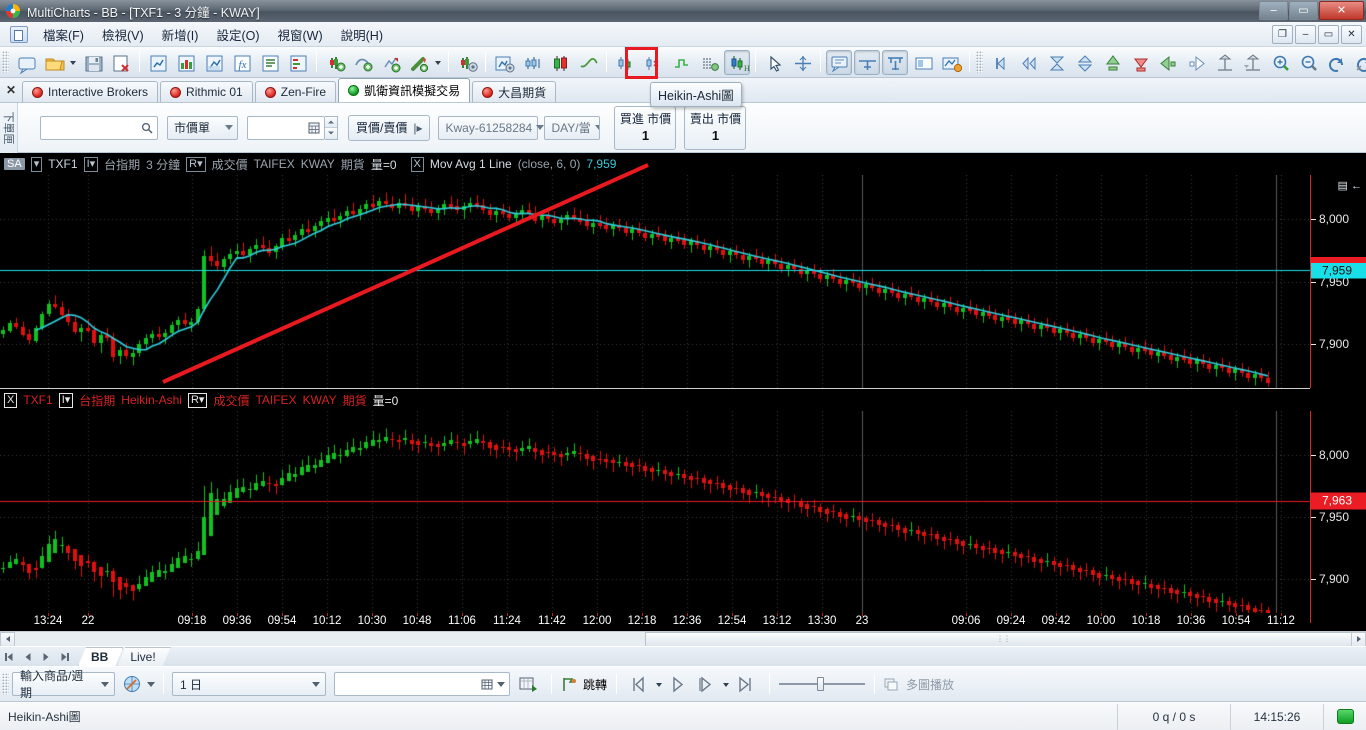 This screenshot has width=1366, height=730. What do you see at coordinates (158, 62) in the screenshot?
I see `insert-chart-window-icon` at bounding box center [158, 62].